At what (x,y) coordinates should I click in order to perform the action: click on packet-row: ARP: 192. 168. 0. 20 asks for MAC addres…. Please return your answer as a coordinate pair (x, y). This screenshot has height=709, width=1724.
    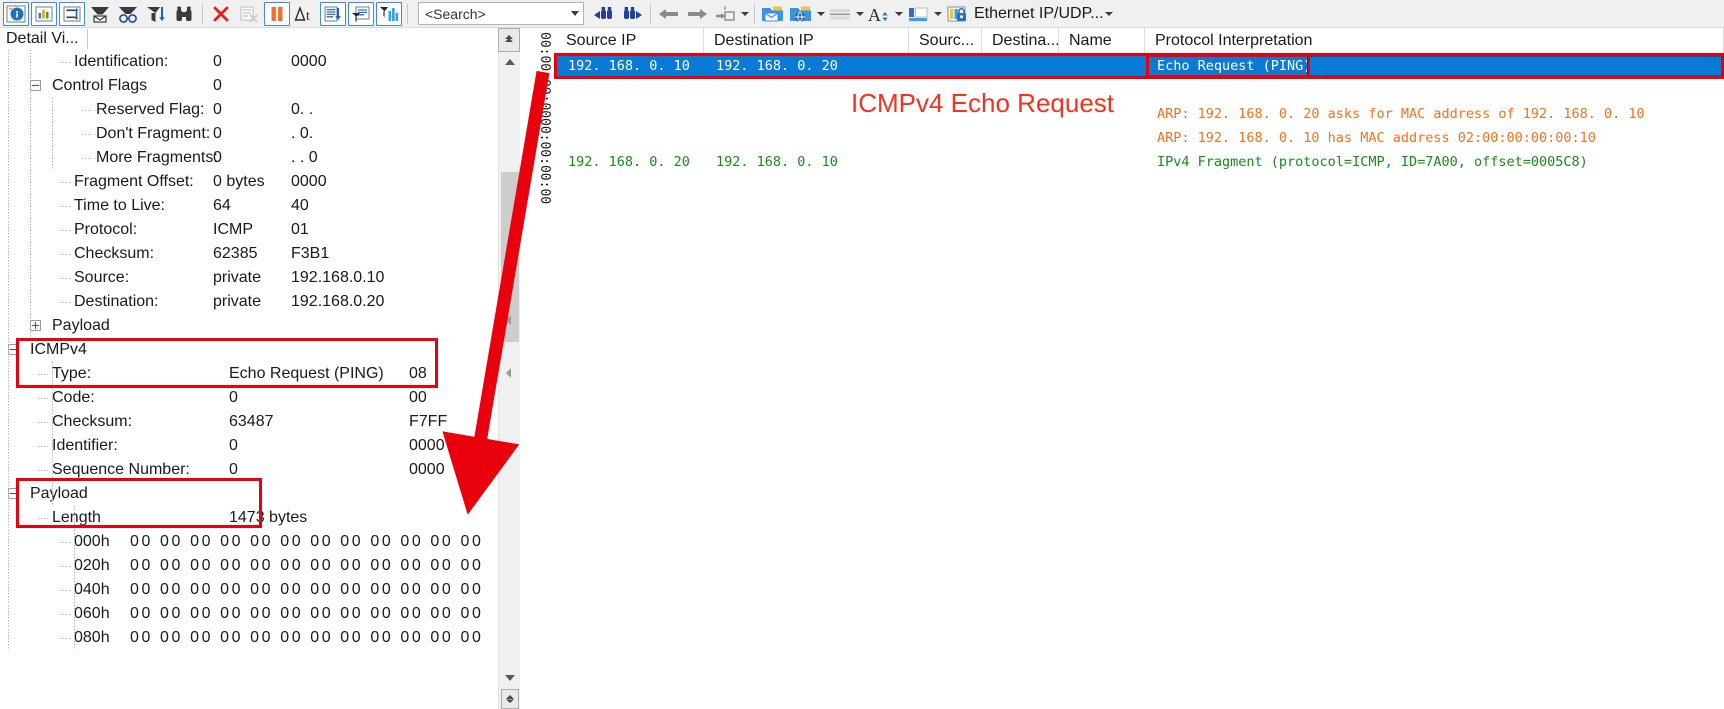
    Looking at the image, I should click on (1140, 115).